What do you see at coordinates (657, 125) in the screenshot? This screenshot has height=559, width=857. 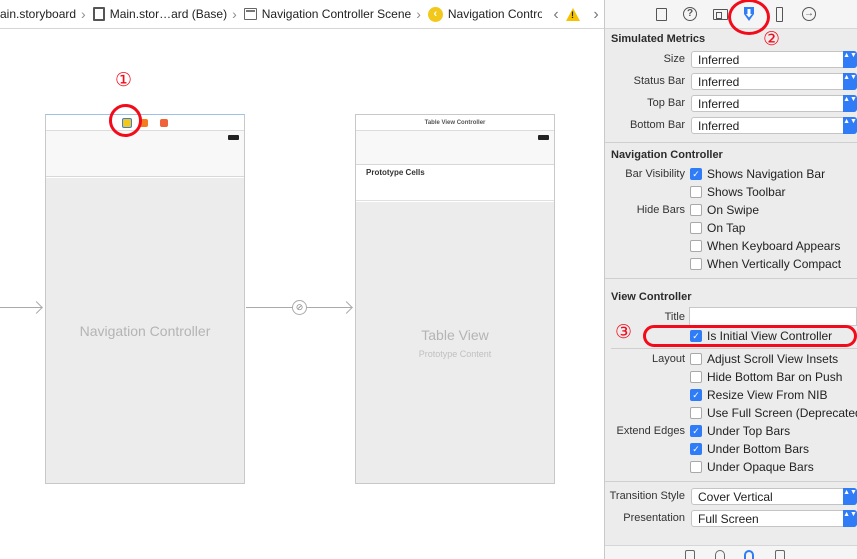 I see `bottom-bar-label: Bottom Bar` at bounding box center [657, 125].